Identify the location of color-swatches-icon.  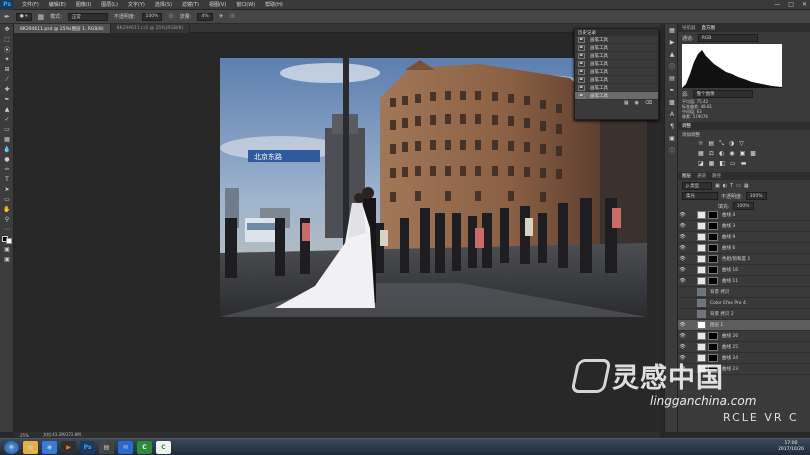
(7, 239).